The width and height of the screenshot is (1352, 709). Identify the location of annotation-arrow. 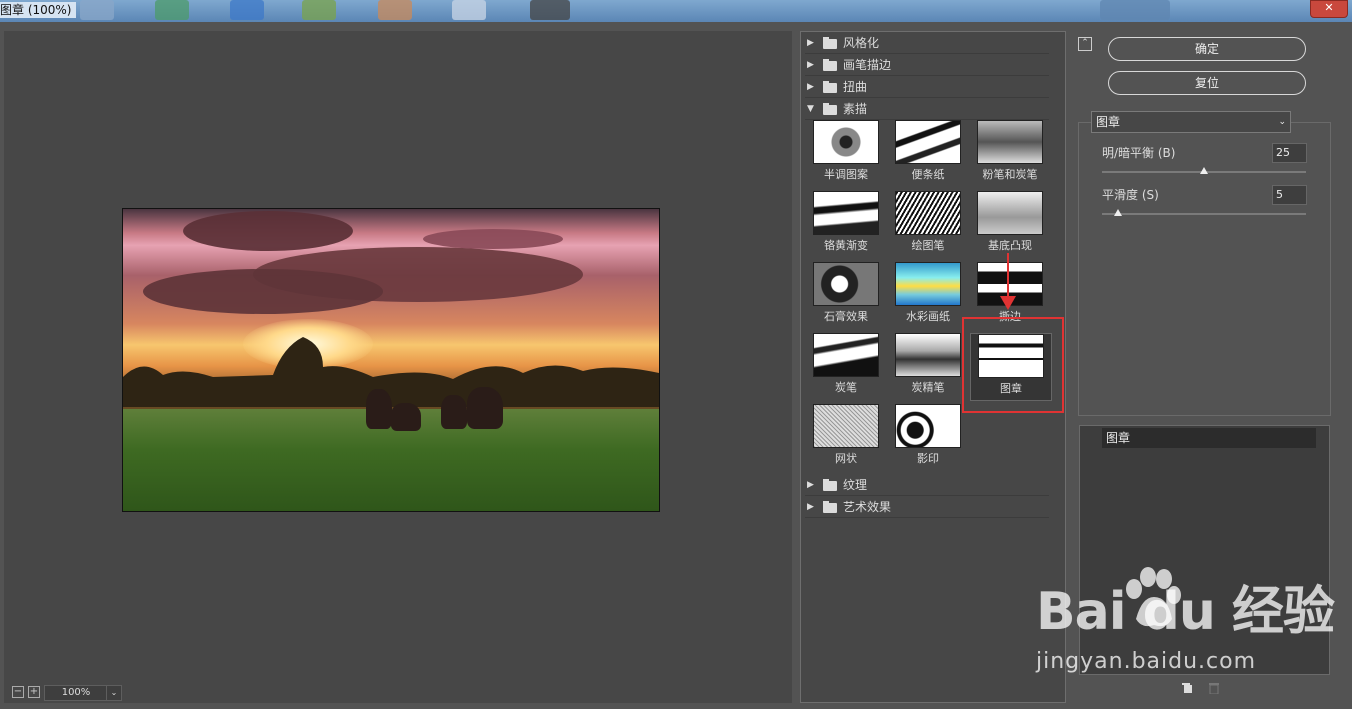
(1008, 277).